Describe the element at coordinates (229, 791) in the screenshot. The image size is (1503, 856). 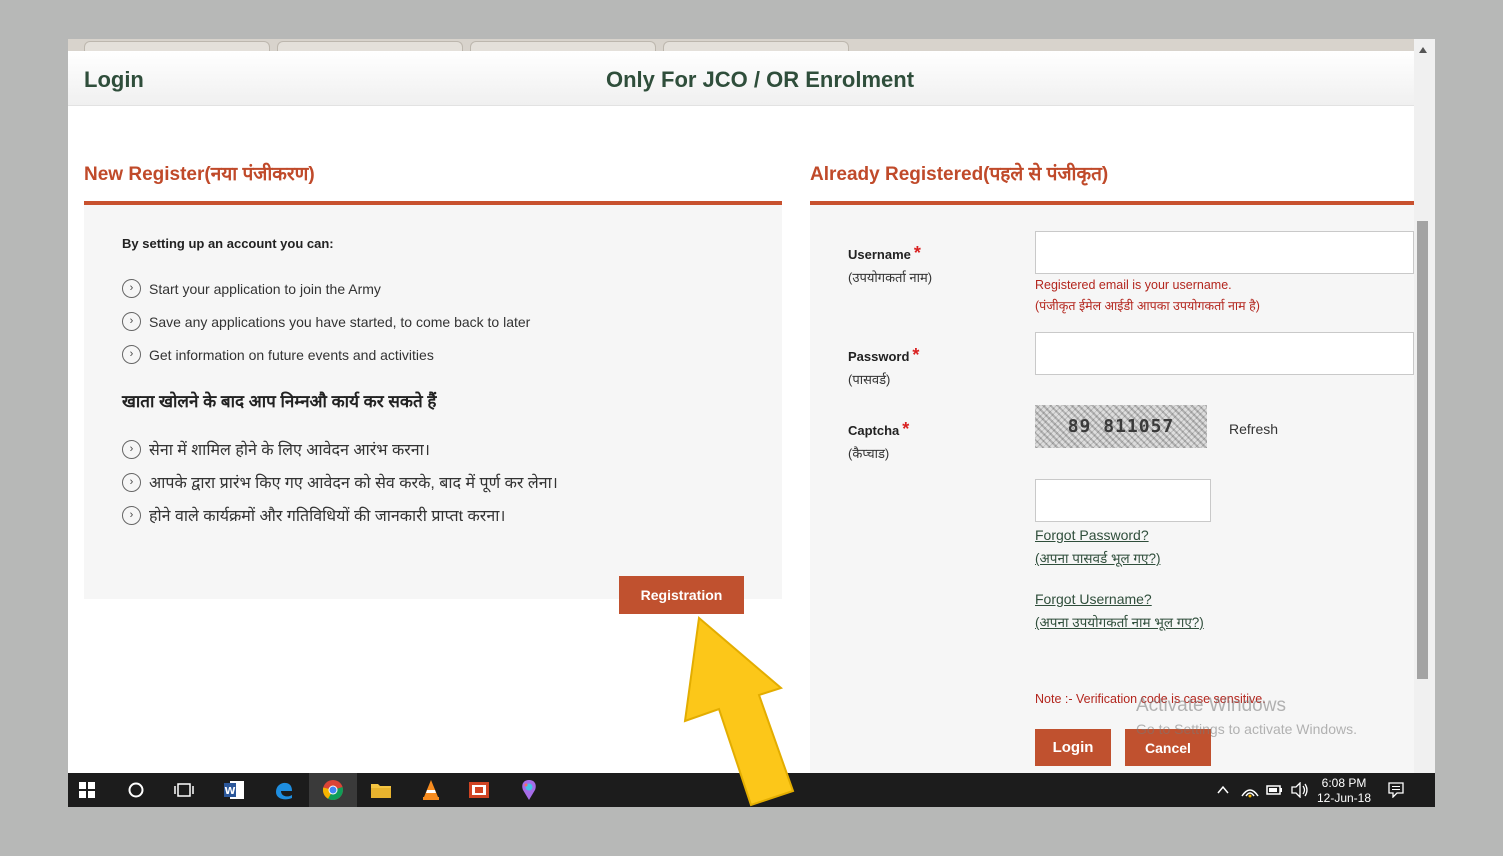
I see `svg-text: W` at that location.